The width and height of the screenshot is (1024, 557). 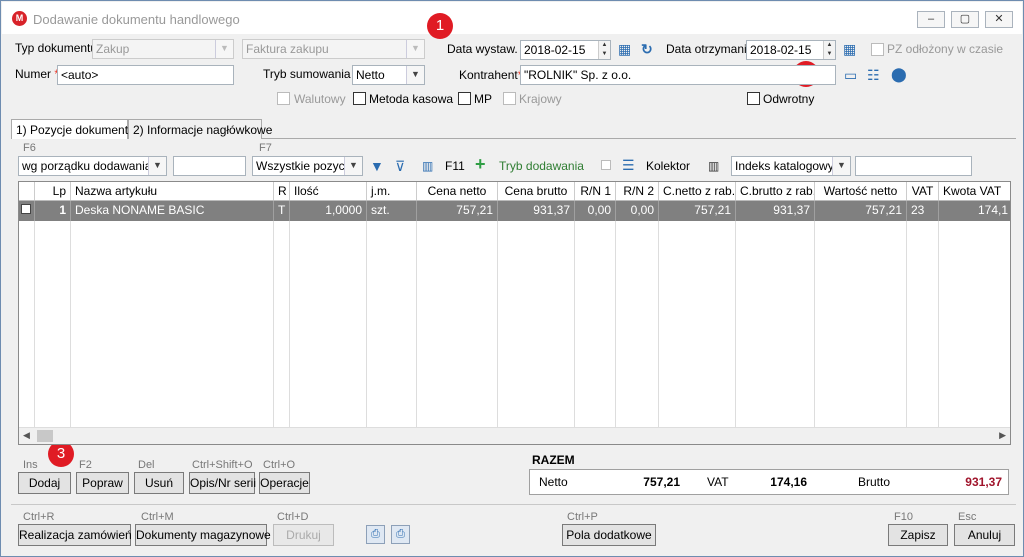 What do you see at coordinates (965, 19) in the screenshot?
I see `maximize-button: ▢` at bounding box center [965, 19].